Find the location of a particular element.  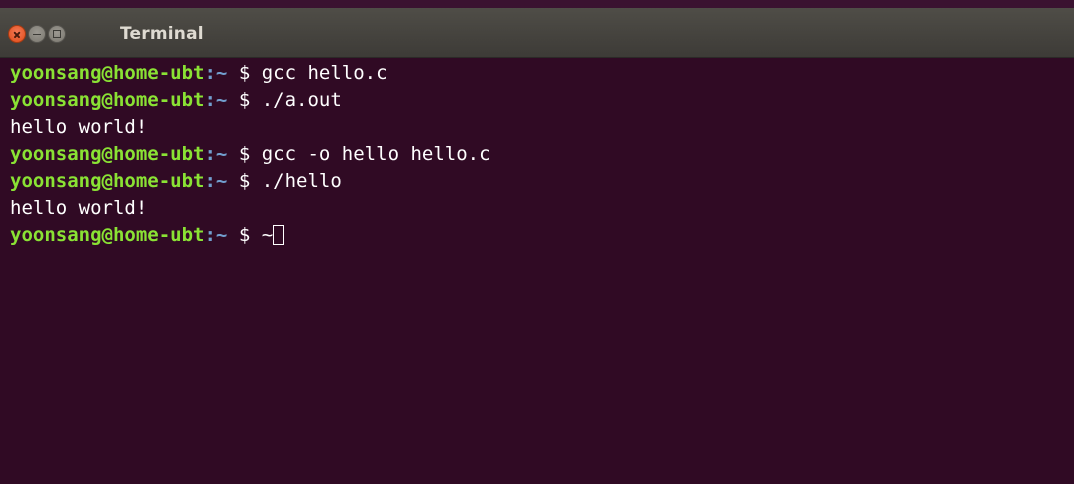

text-cursor is located at coordinates (279, 235).